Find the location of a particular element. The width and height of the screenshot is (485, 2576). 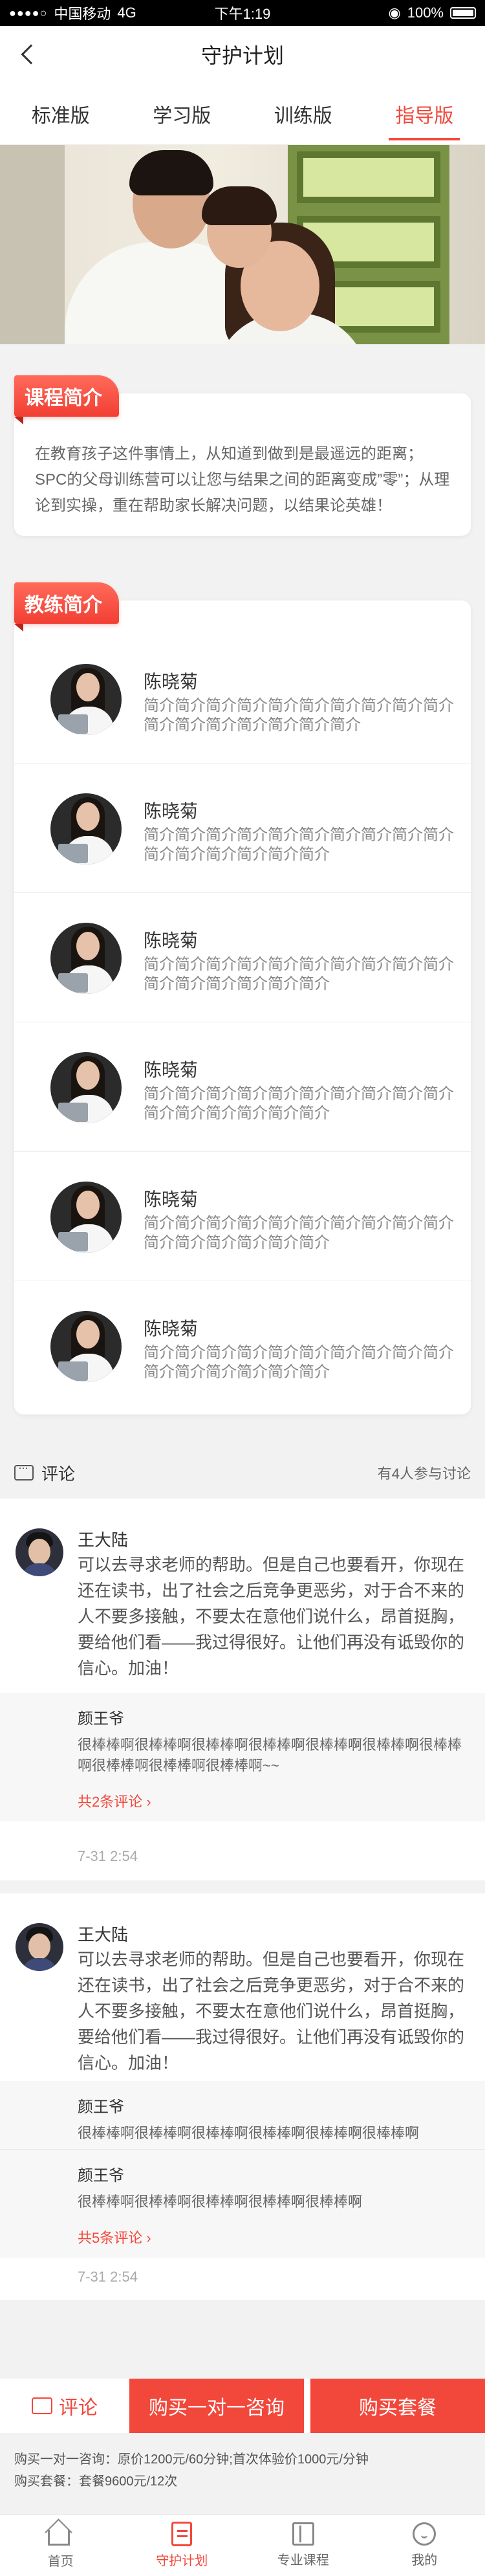

comment-header: 评论 有4人参与讨论 is located at coordinates (242, 1473).